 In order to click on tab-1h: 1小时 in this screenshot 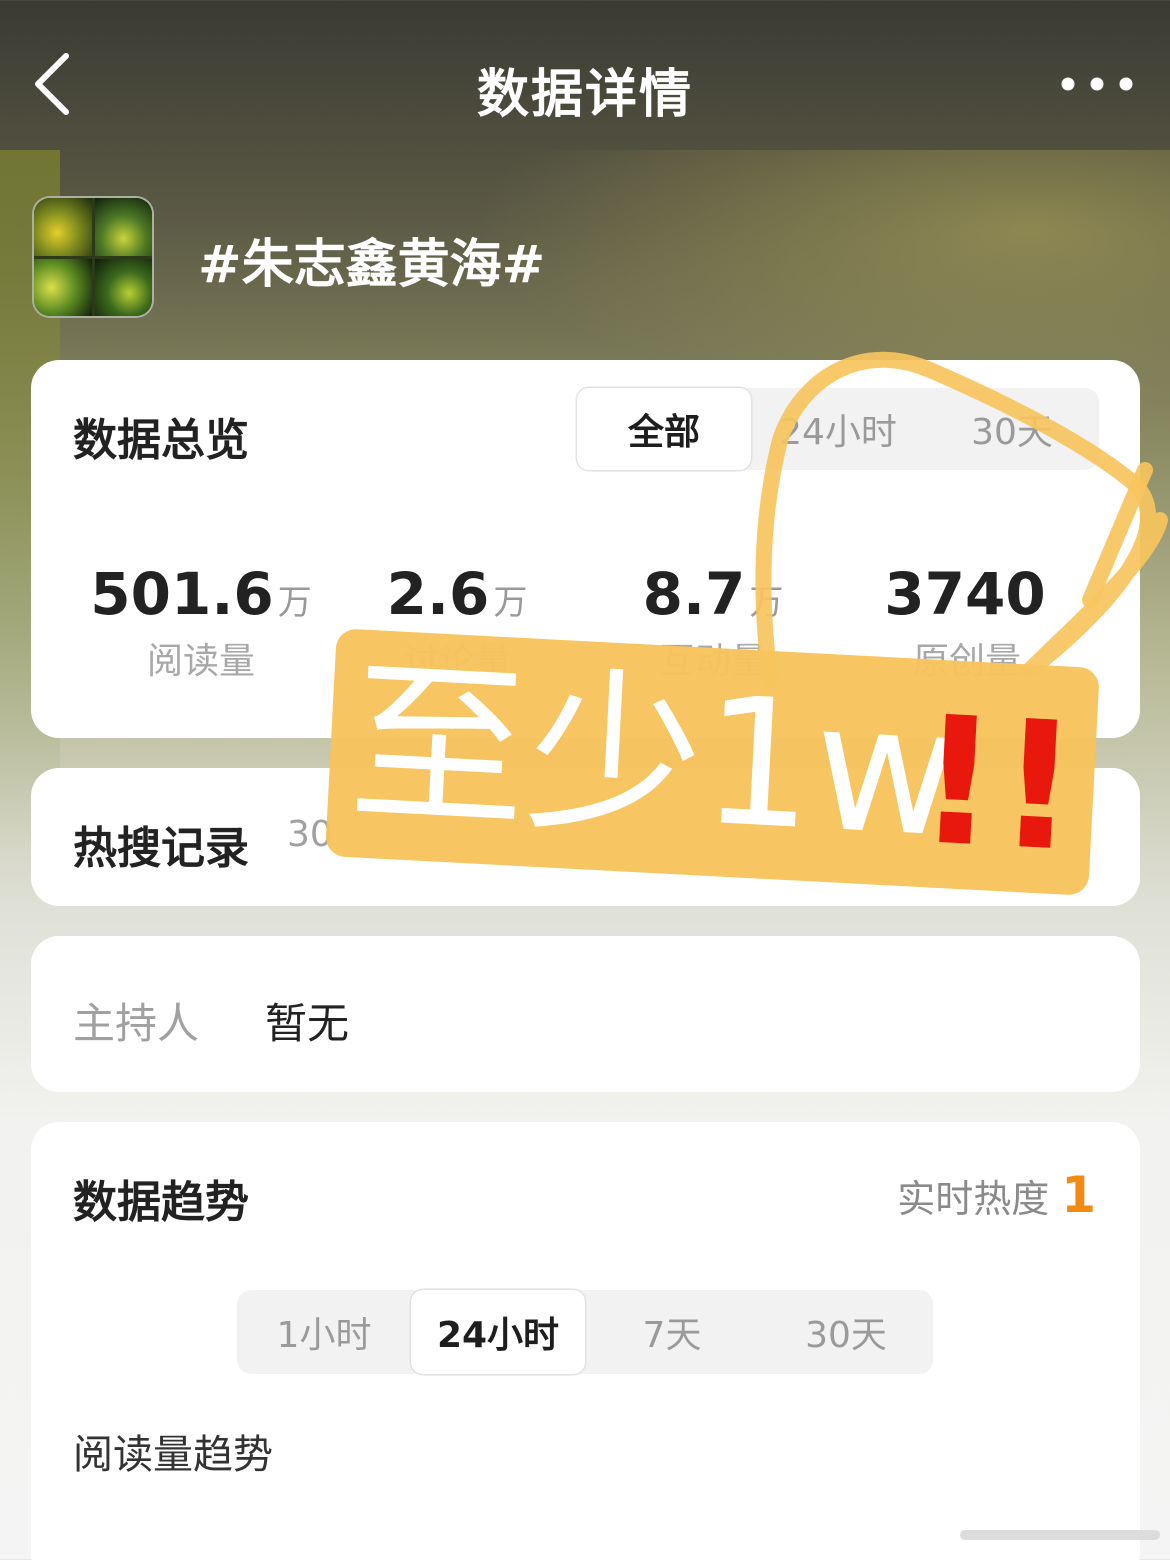, I will do `click(324, 1332)`.